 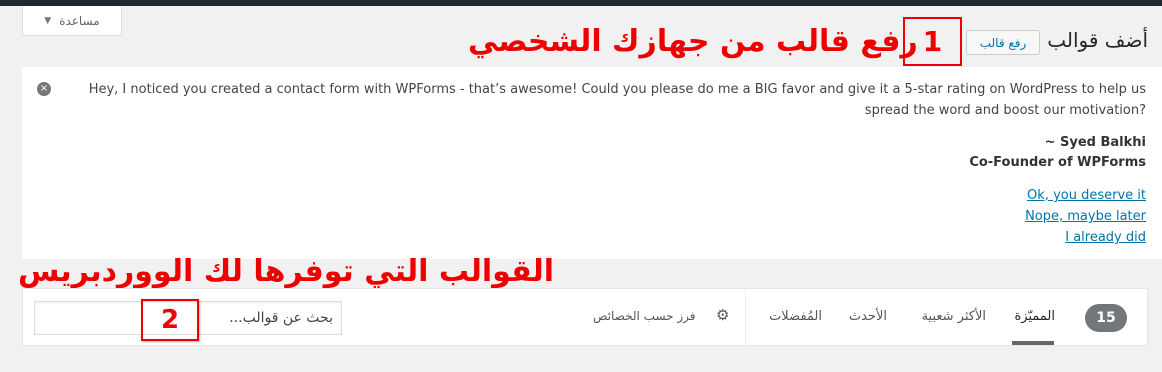 What do you see at coordinates (693, 41) in the screenshot?
I see `annotation-text-upload: رفع قالب من جهازك الشخصي` at bounding box center [693, 41].